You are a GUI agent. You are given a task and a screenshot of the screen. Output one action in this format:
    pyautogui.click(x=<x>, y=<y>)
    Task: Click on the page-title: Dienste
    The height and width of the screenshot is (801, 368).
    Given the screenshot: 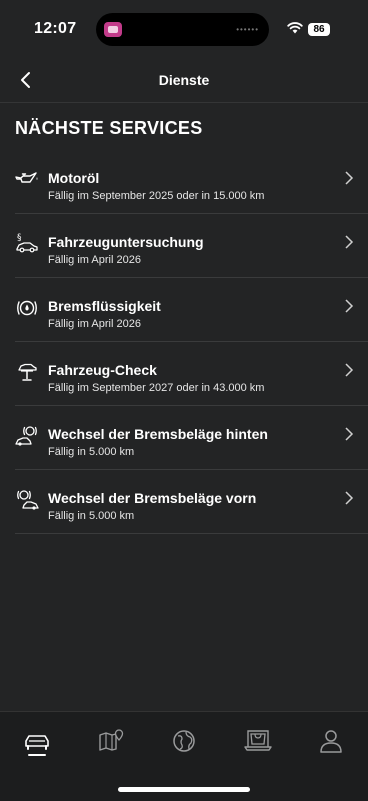 What is the action you would take?
    pyautogui.click(x=184, y=80)
    